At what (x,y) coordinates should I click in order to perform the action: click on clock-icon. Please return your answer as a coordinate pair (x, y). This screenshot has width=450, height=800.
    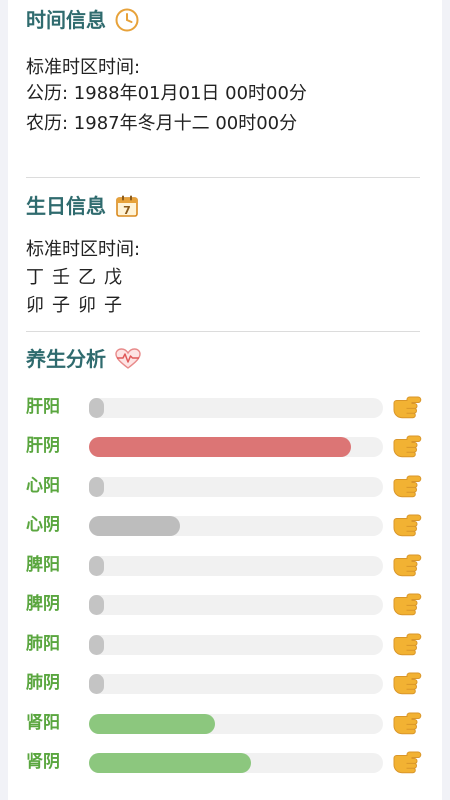
    Looking at the image, I should click on (127, 20).